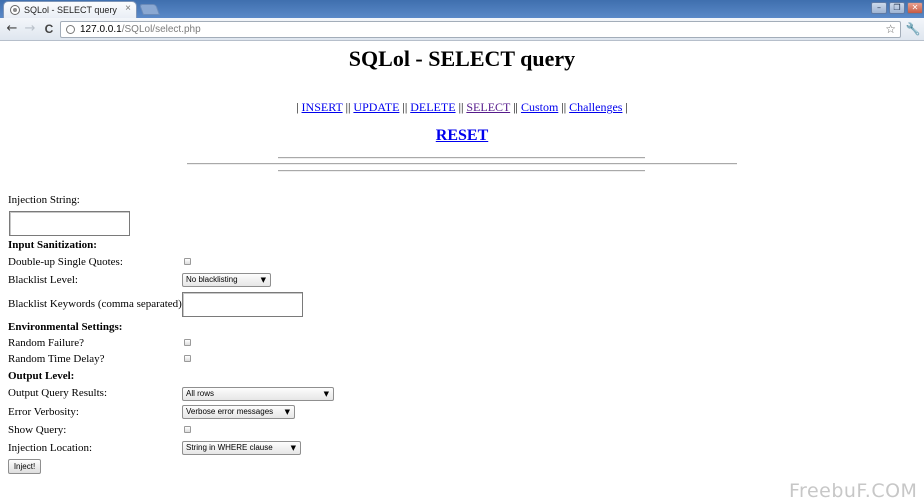  What do you see at coordinates (322, 107) in the screenshot?
I see `nav-link-insert: INSERT` at bounding box center [322, 107].